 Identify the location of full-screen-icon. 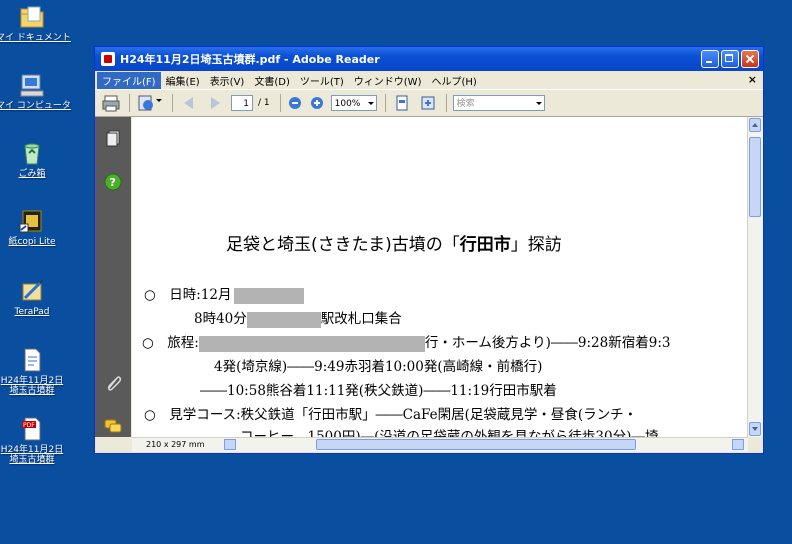
(428, 103).